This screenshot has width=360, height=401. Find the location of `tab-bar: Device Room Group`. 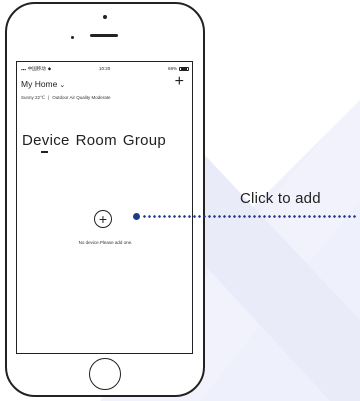

tab-bar: Device Room Group is located at coordinates (94, 140).